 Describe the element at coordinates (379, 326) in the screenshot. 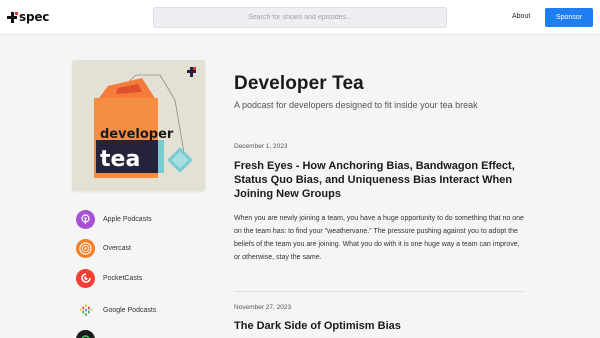

I see `episode-title-link: The Dark Side of Optimism Bias` at that location.